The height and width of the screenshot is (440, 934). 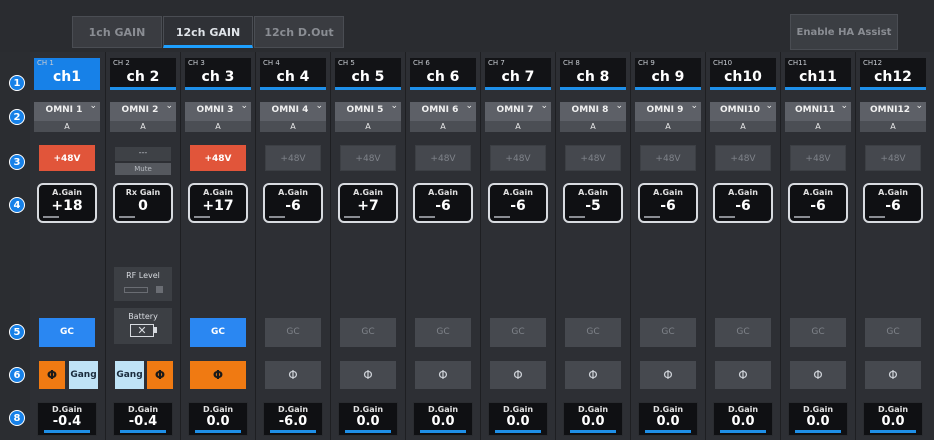 What do you see at coordinates (293, 74) in the screenshot?
I see `channel-name-button: CH 4 ch 4` at bounding box center [293, 74].